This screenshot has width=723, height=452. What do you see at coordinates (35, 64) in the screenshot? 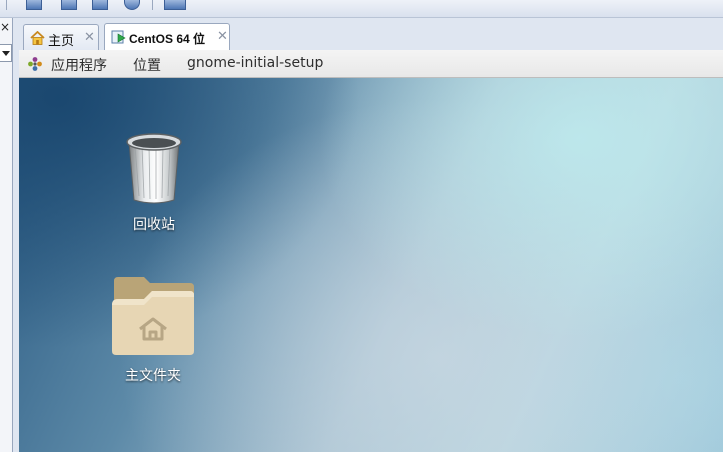
I see `applications-icon` at bounding box center [35, 64].